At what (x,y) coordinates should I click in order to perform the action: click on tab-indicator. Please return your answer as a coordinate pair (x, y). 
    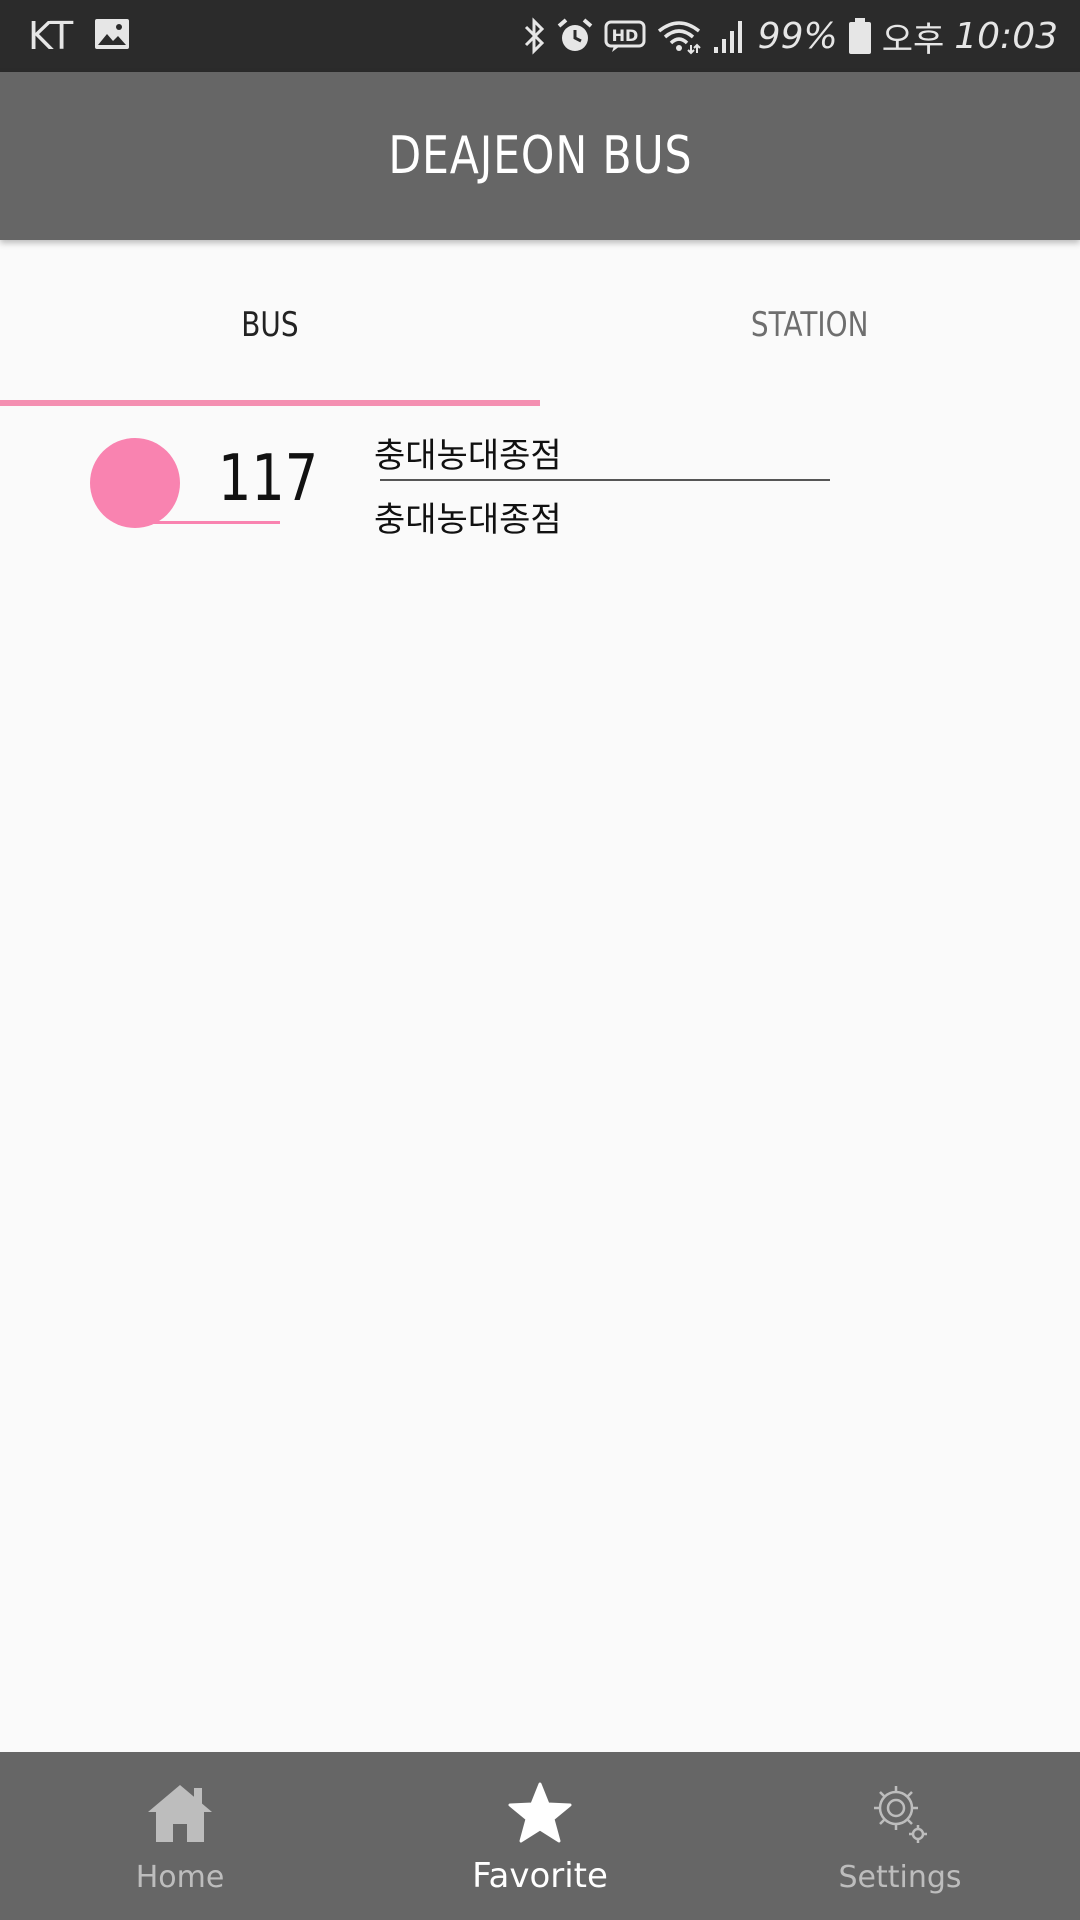
    Looking at the image, I should click on (270, 403).